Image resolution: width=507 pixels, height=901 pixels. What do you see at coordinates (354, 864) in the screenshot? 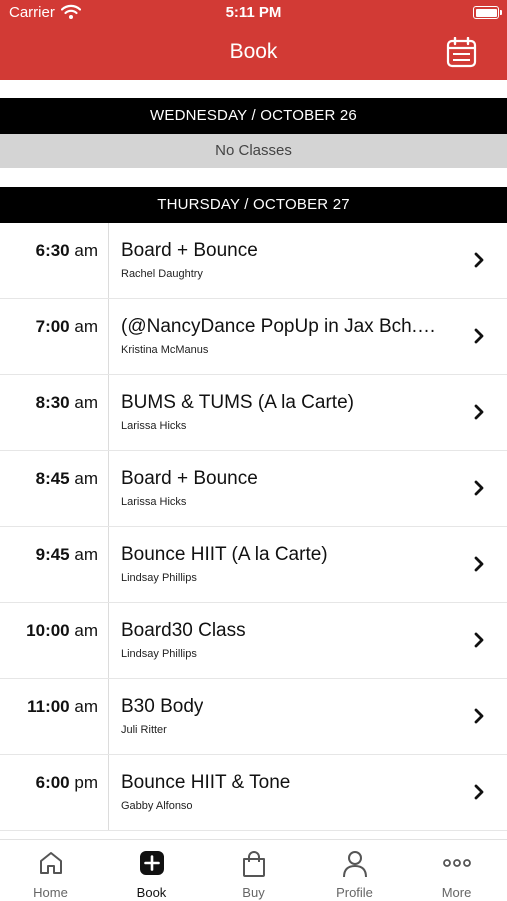
I see `person-icon` at bounding box center [354, 864].